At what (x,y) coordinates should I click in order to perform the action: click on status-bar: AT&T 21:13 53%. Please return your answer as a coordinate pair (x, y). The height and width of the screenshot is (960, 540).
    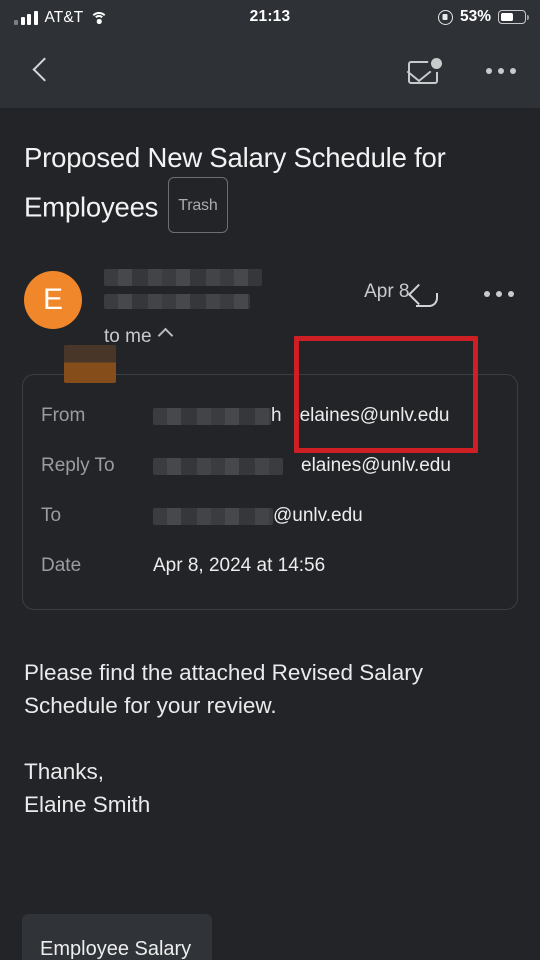
    Looking at the image, I should click on (270, 17).